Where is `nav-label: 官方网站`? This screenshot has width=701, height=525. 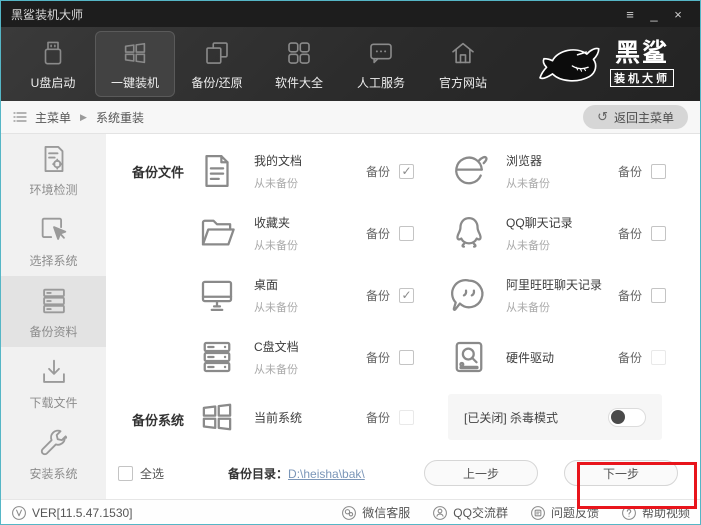 nav-label: 官方网站 is located at coordinates (462, 82).